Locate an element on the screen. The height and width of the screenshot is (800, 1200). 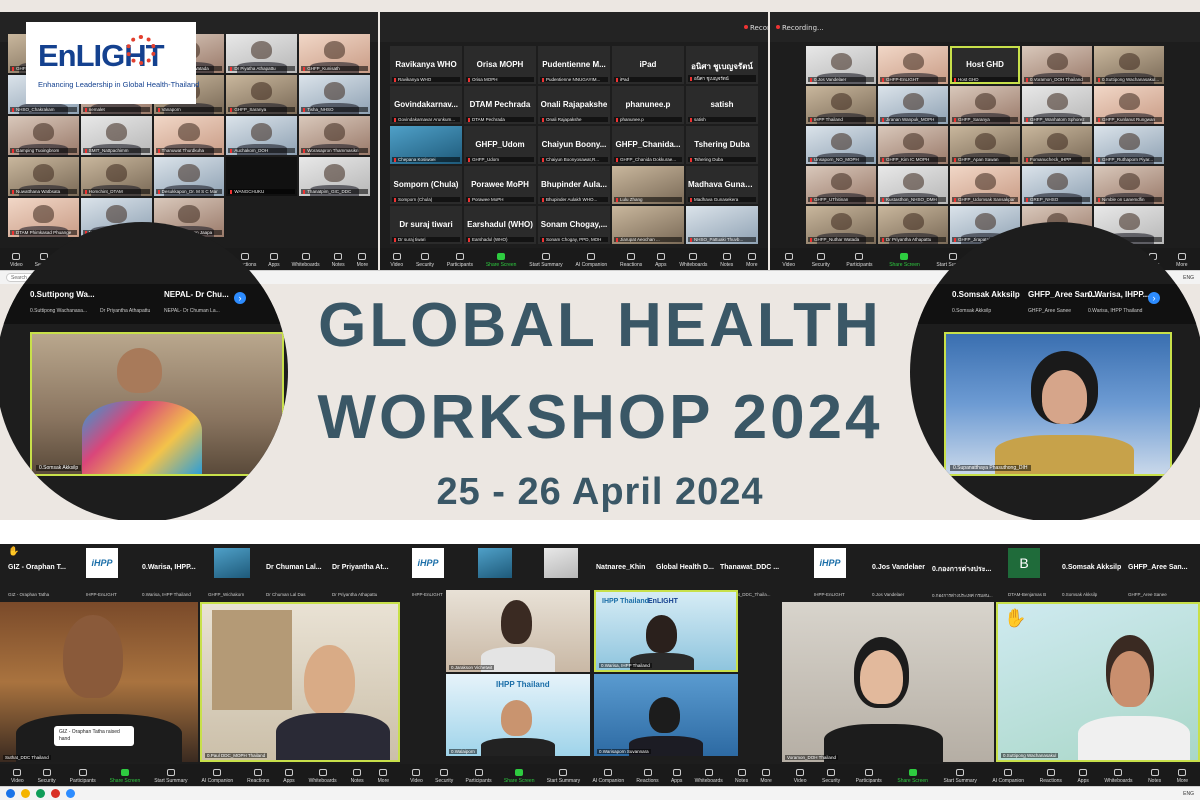
participant-tile: 0.Voramon_DOH Thailand is located at coordinates (1057, 65).